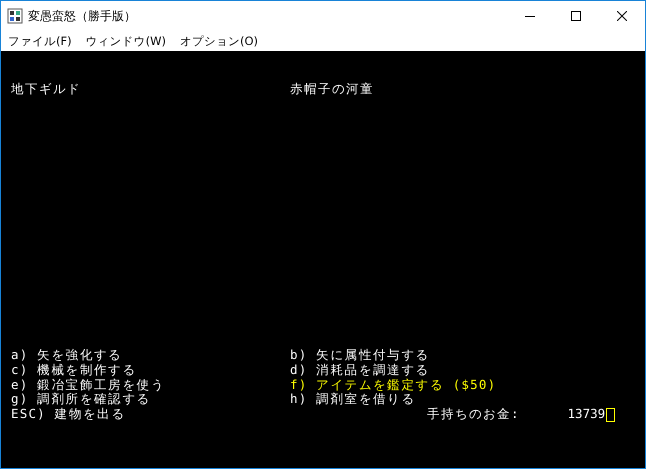 Image resolution: width=646 pixels, height=469 pixels. What do you see at coordinates (576, 16) in the screenshot?
I see `maximize-icon` at bounding box center [576, 16].